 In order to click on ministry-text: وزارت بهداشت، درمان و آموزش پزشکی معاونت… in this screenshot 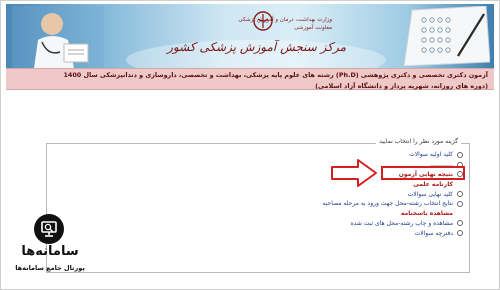, I will do `click(285, 24)`.